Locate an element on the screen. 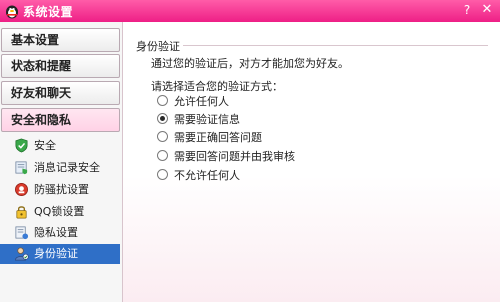  sidebar-item-label: 身份验证 is located at coordinates (56, 253).